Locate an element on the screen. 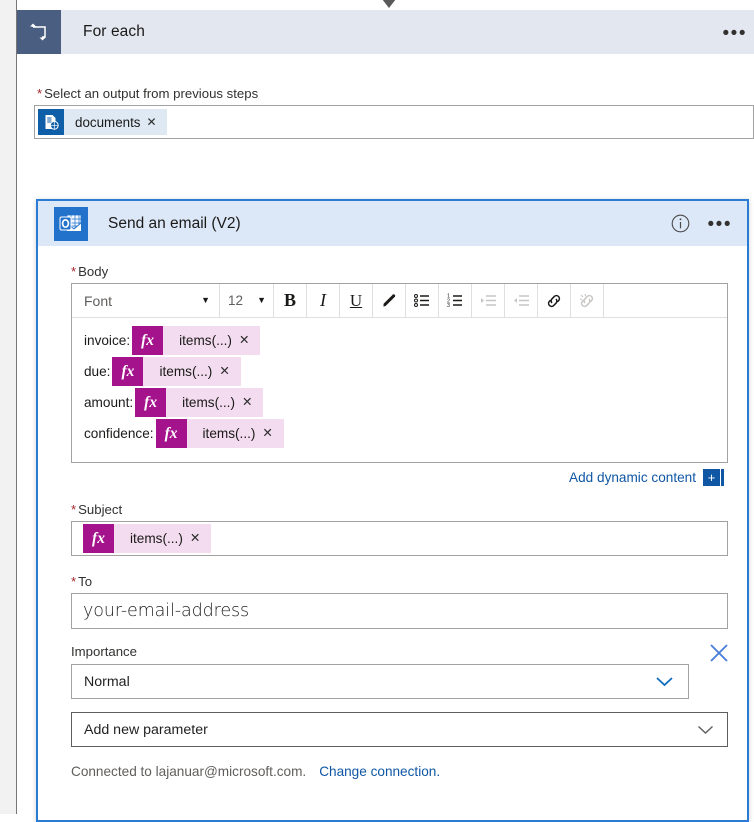 The image size is (754, 822). body-line: confidence: fx items(...) ✕ is located at coordinates (399, 433).